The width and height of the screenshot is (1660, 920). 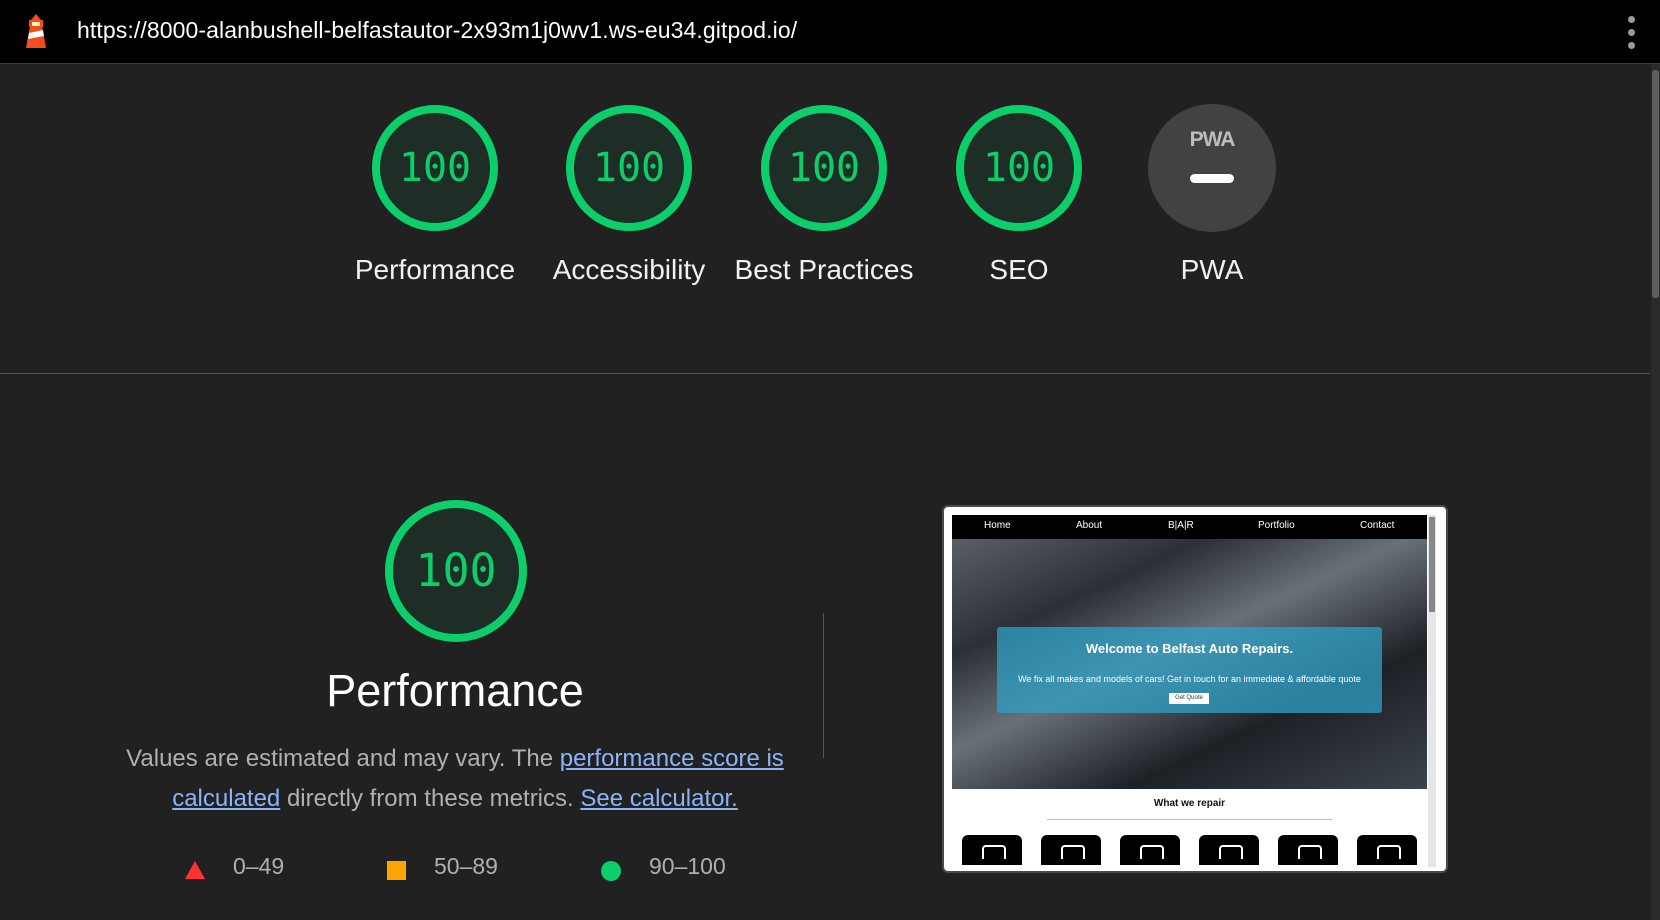 I want to click on car-damage-icon, so click(x=1071, y=850).